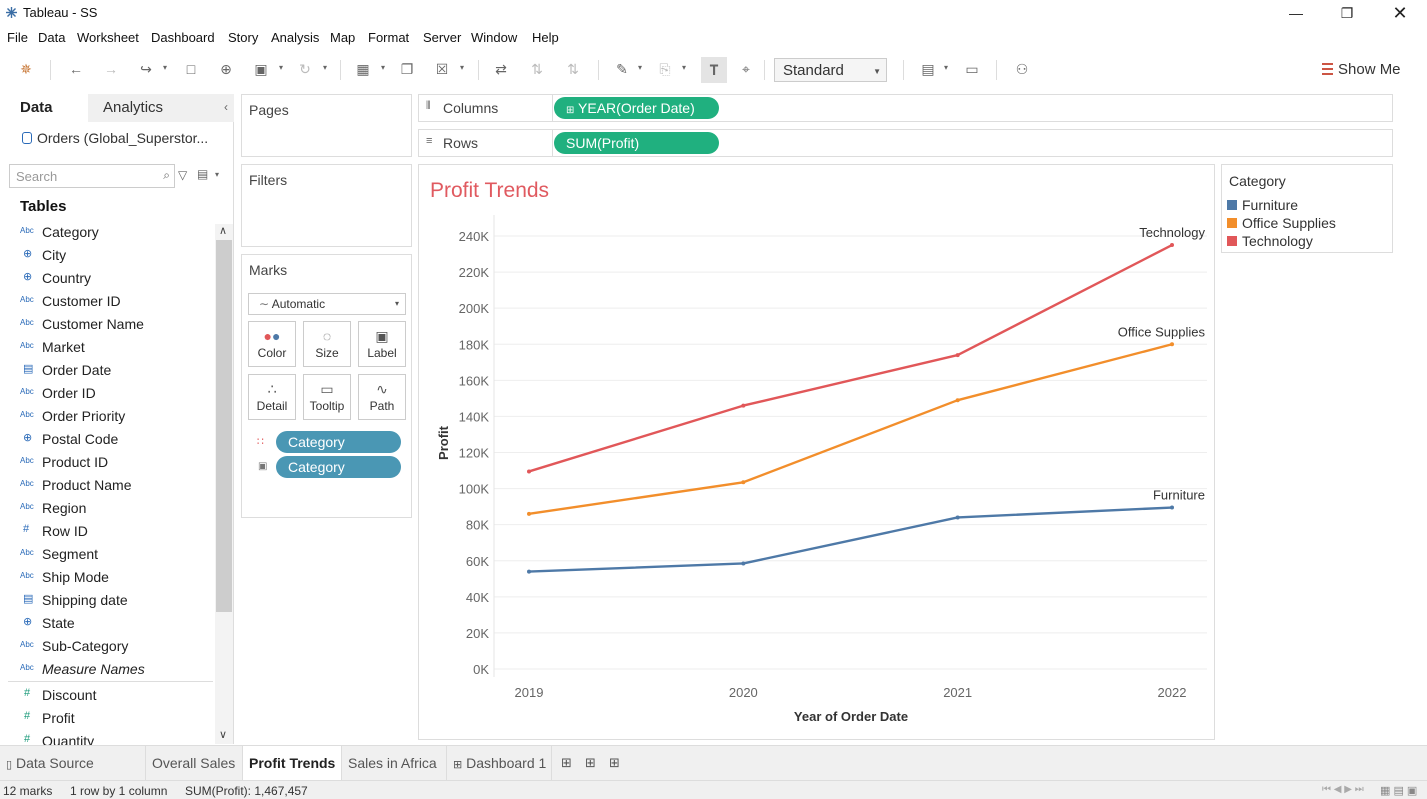  What do you see at coordinates (36, 107) in the screenshot?
I see `tab-data: Data` at bounding box center [36, 107].